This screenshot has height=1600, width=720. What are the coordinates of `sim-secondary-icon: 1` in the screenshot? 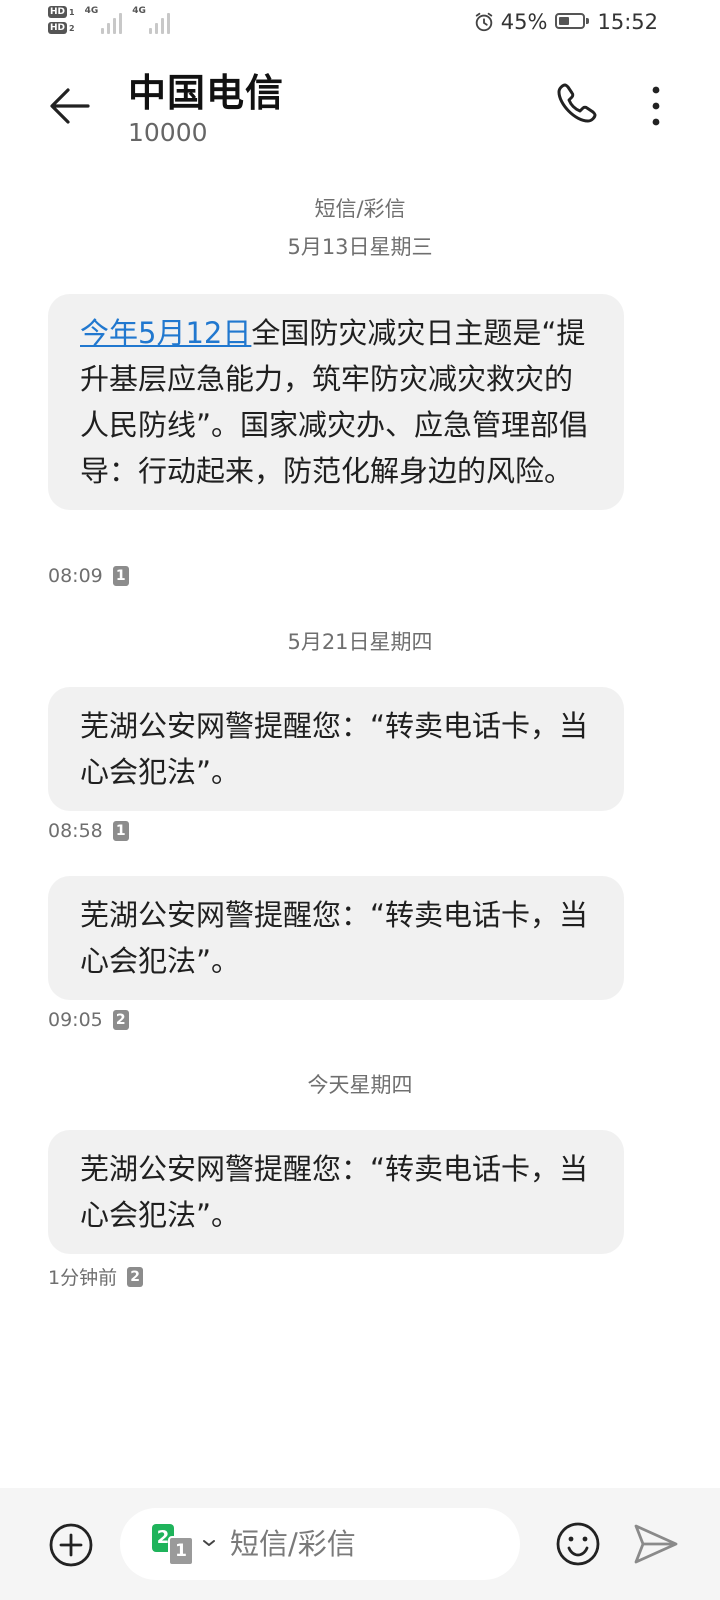 It's located at (181, 1551).